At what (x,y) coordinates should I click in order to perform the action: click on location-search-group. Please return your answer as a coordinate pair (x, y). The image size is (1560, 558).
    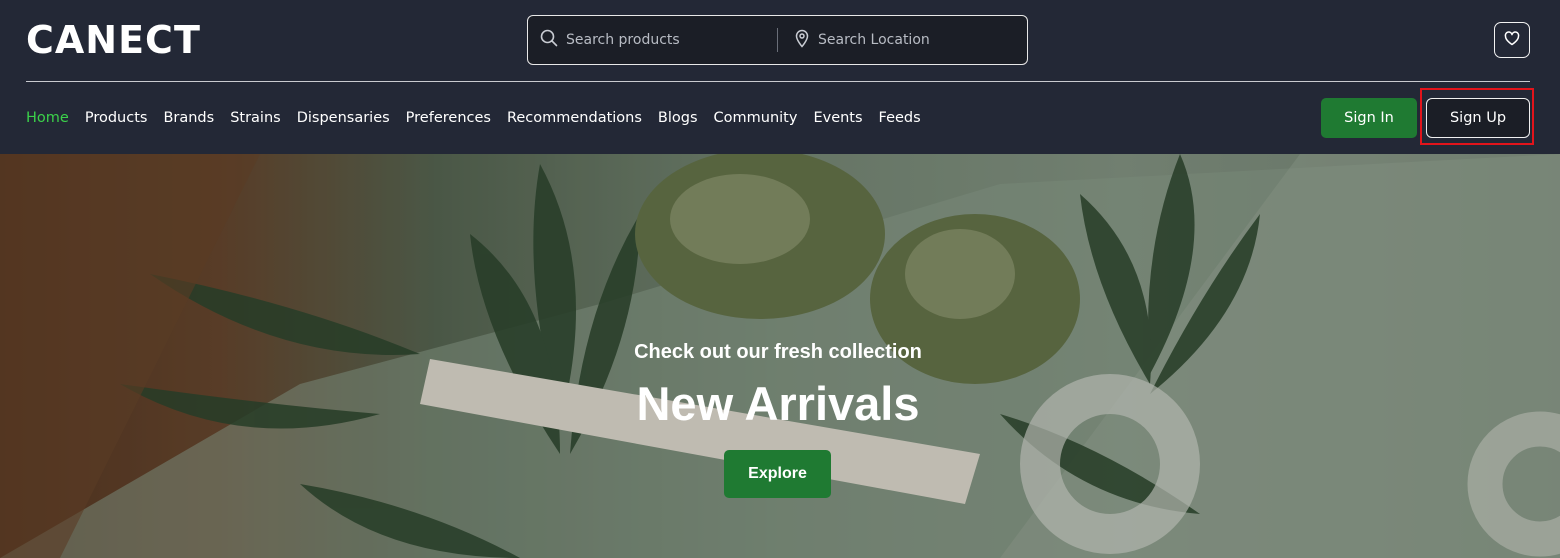
    Looking at the image, I should click on (904, 40).